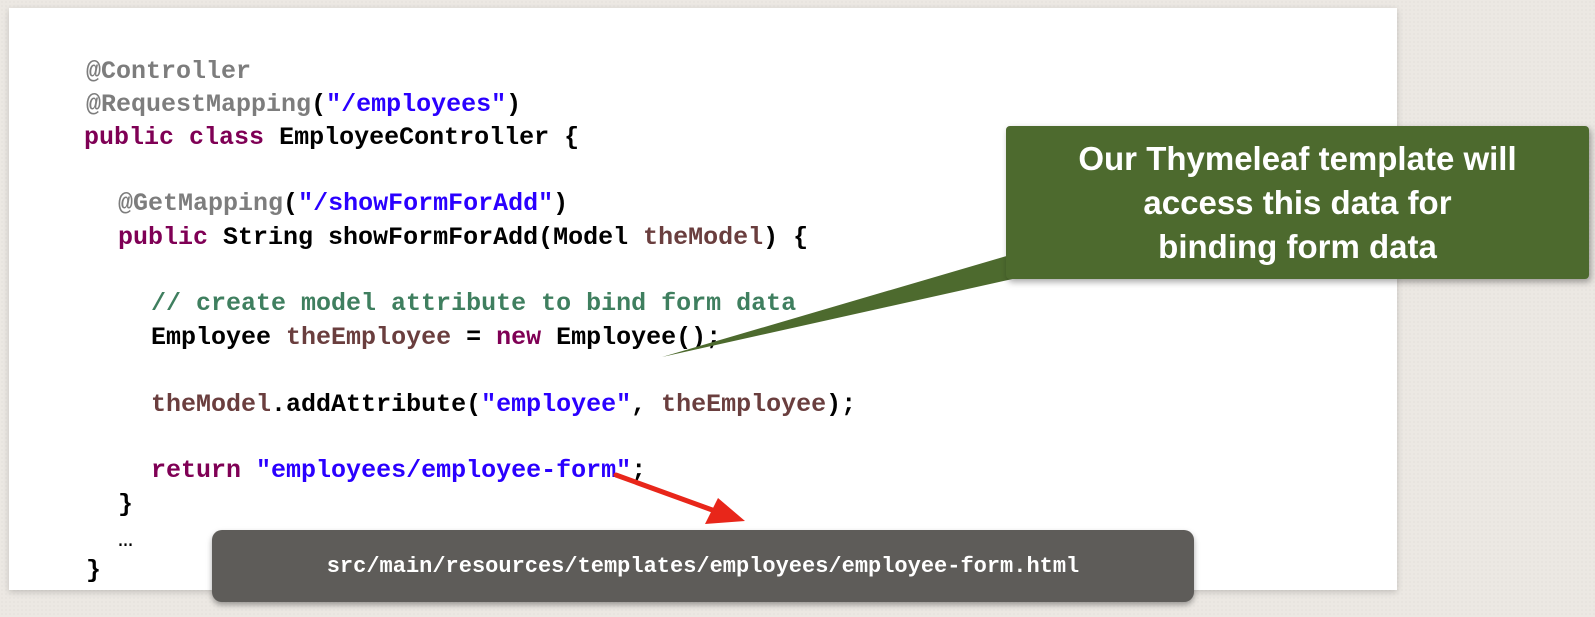 This screenshot has width=1595, height=617. I want to click on red-arrow, so click(679, 498).